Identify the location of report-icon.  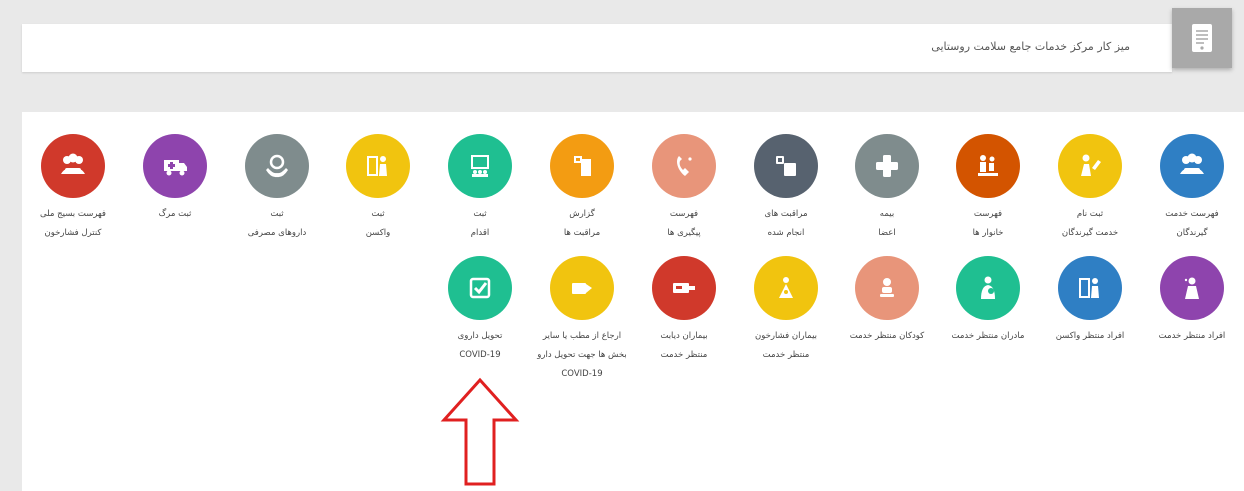
(582, 166).